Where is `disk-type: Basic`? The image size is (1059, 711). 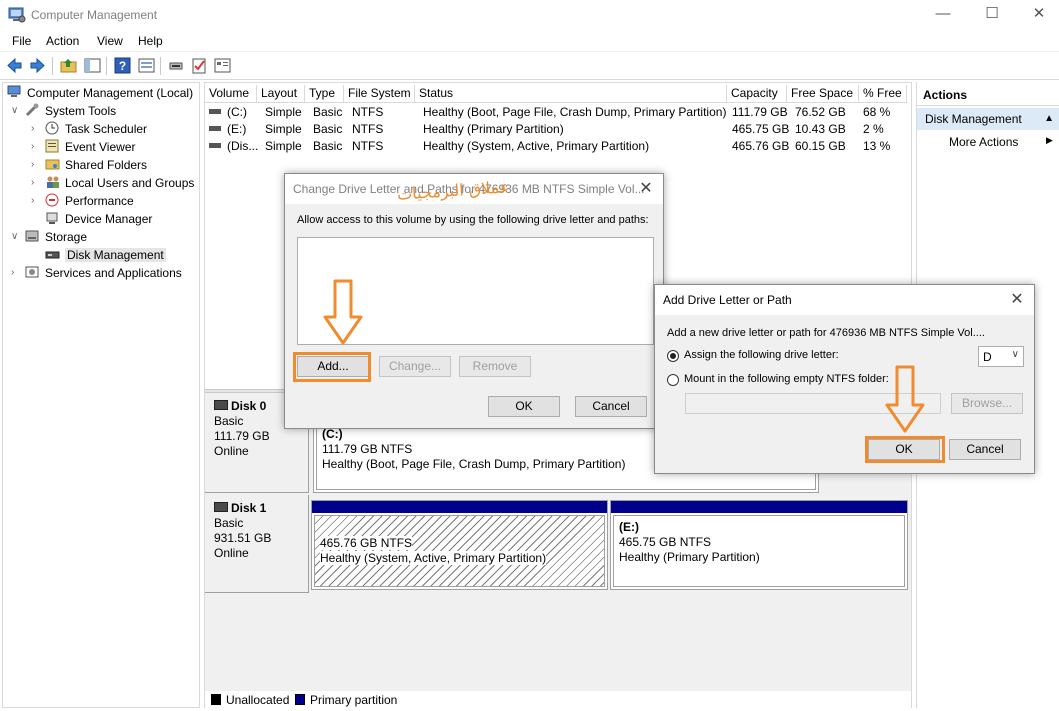
disk-type: Basic is located at coordinates (229, 523).